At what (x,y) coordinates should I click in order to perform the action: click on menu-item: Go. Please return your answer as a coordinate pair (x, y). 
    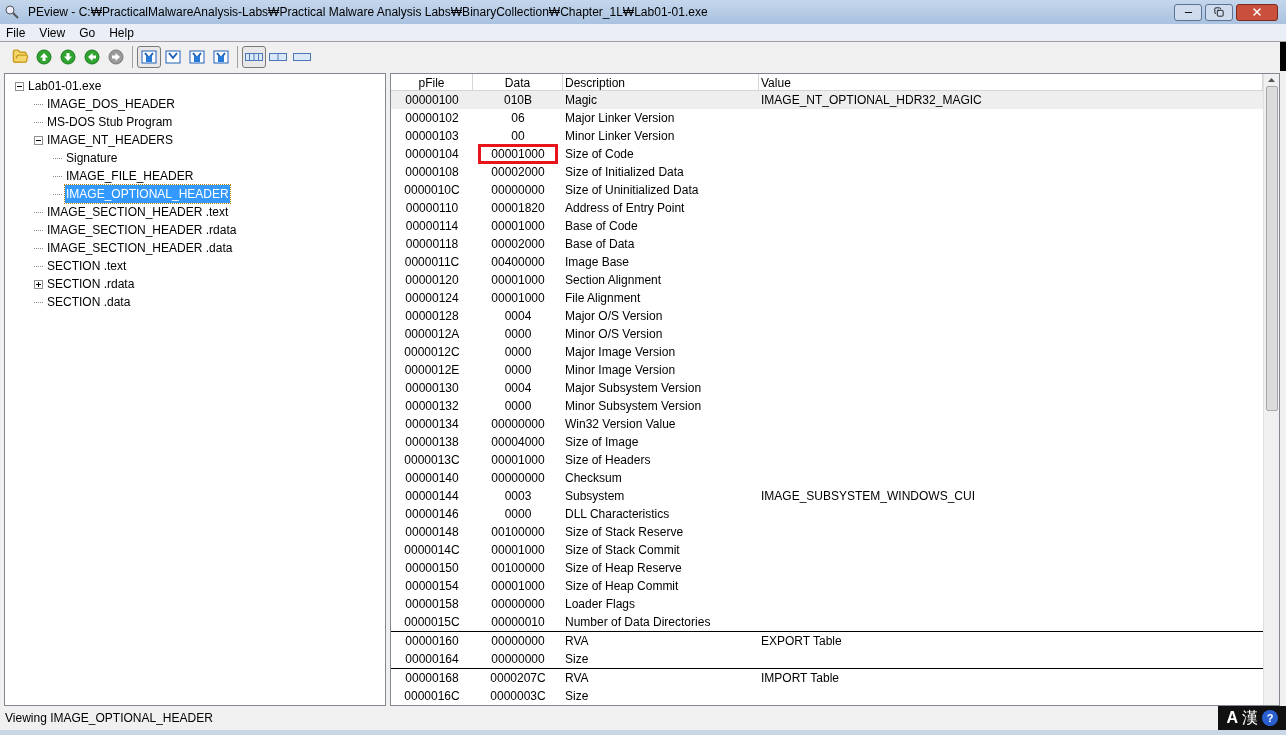
    Looking at the image, I should click on (87, 32).